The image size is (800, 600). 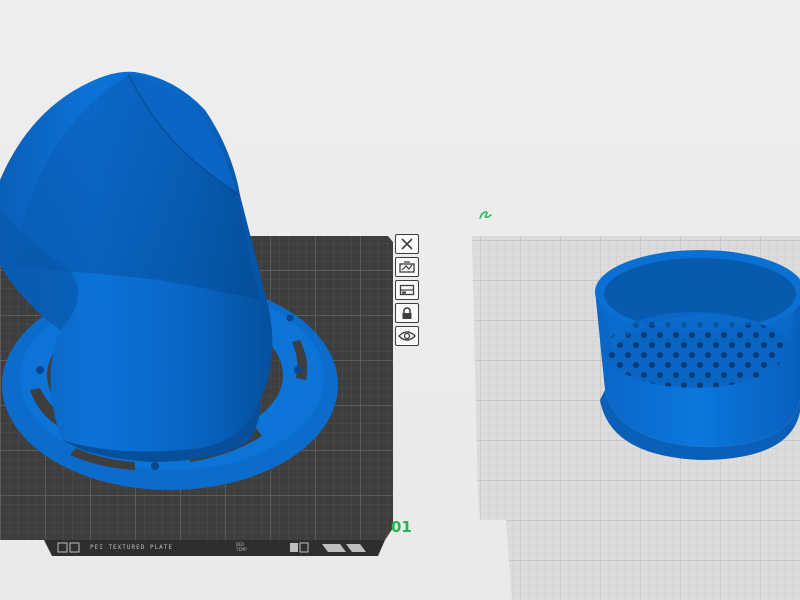 I want to click on plate-number-label: 01, so click(x=401, y=527).